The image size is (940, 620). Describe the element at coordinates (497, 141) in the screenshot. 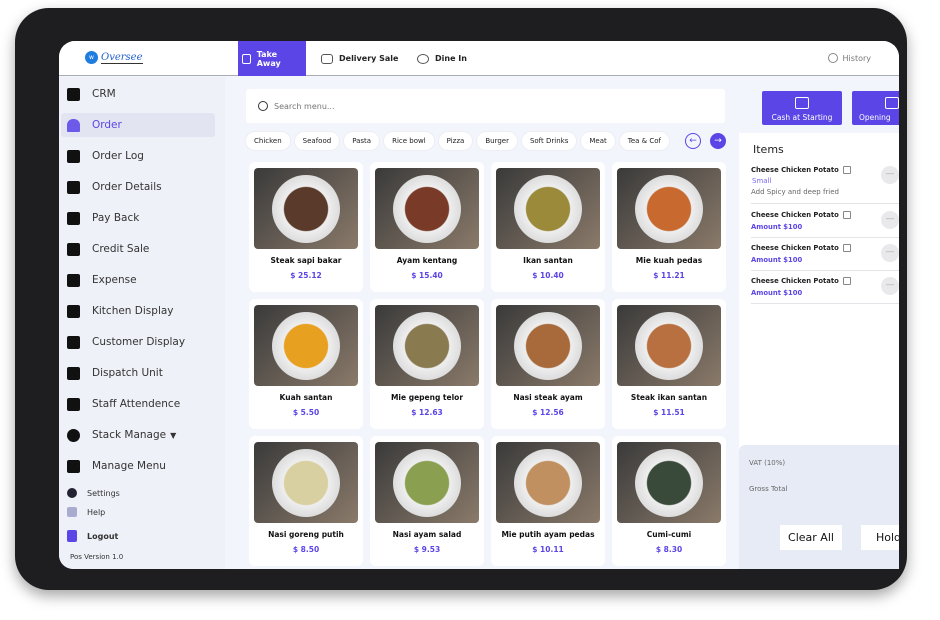

I see `category-chip: Burger` at that location.